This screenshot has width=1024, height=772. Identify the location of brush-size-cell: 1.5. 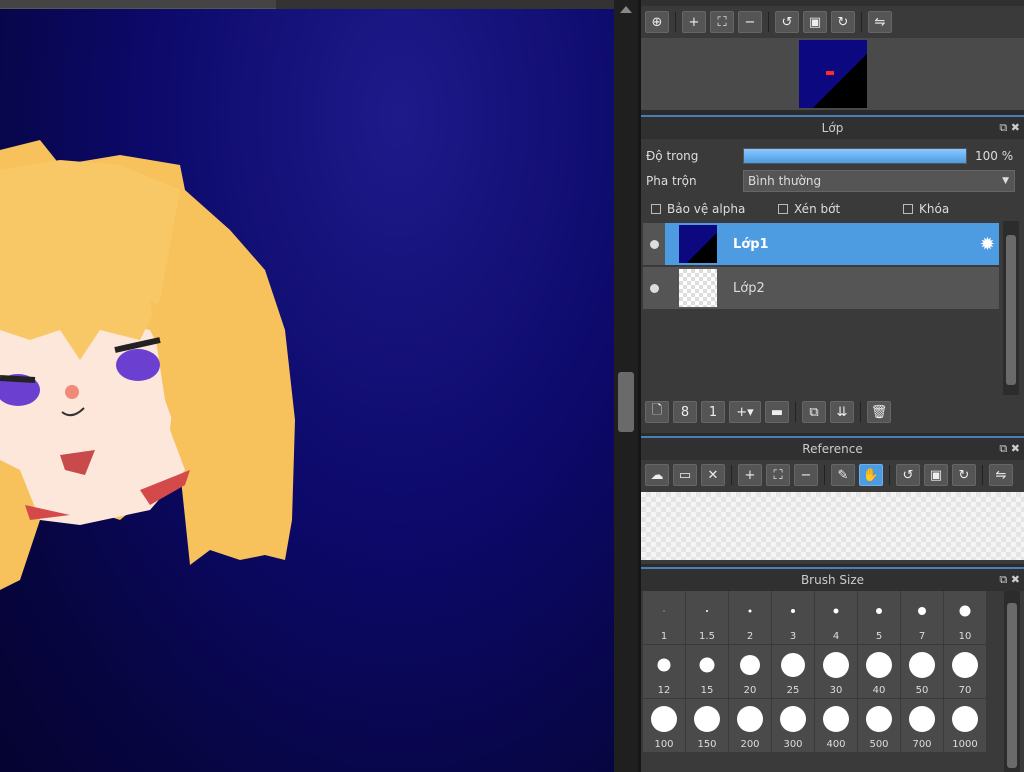
(707, 618).